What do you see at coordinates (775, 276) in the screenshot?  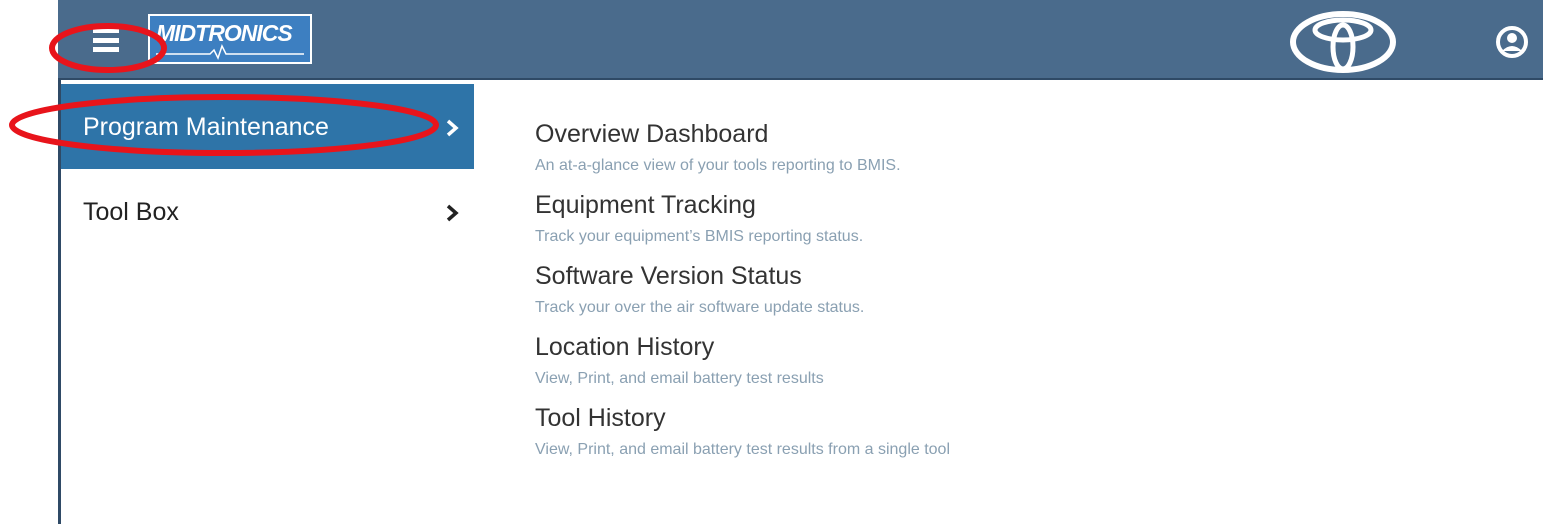 I see `entry-title: Software Version Status` at bounding box center [775, 276].